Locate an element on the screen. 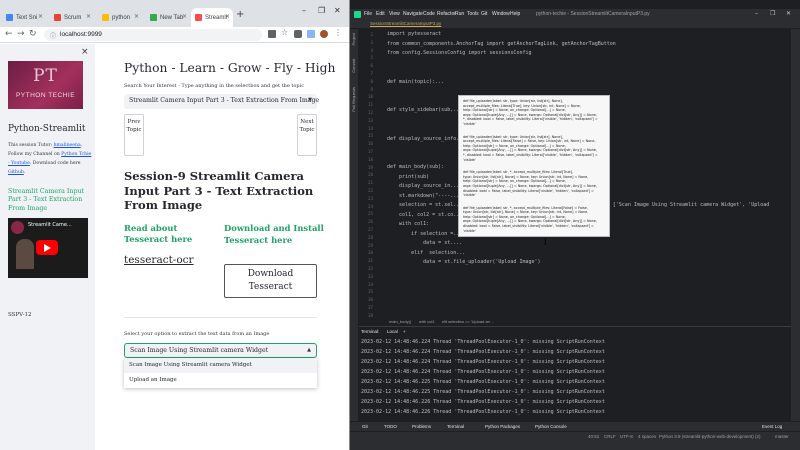 Image resolution: width=800 pixels, height=450 pixels. star-icon: ☆ is located at coordinates (285, 32).